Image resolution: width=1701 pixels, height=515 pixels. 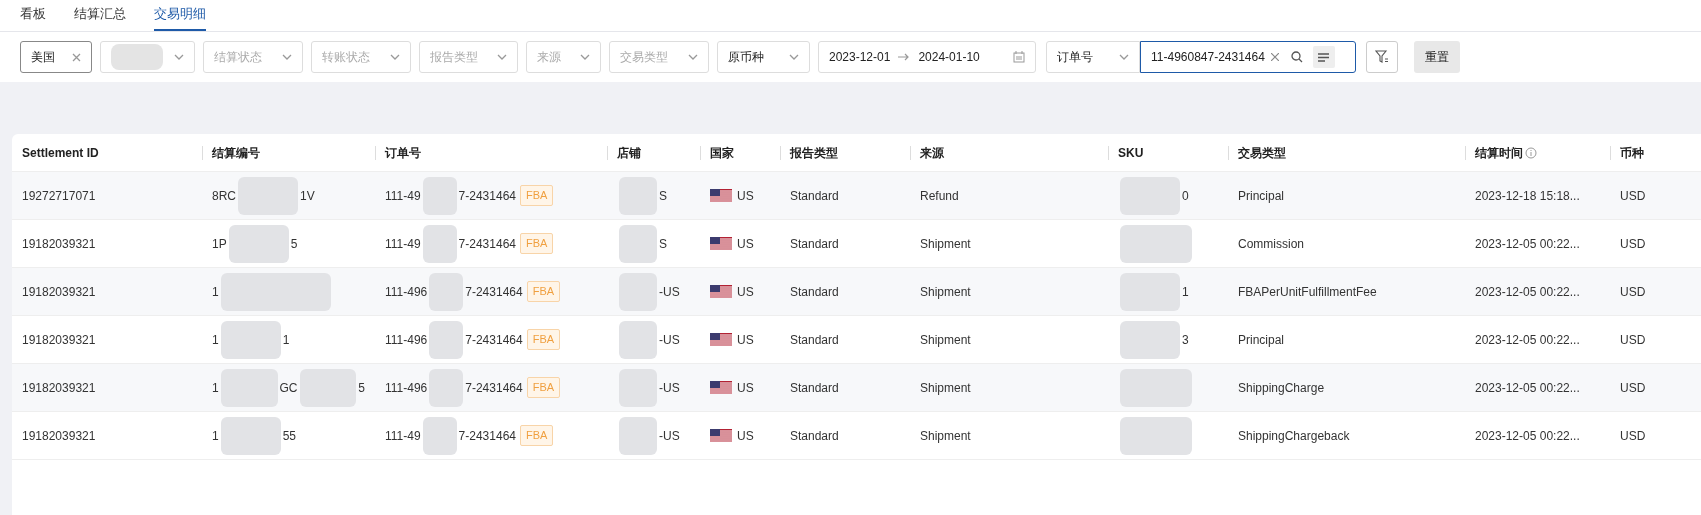 I want to click on search-icon, so click(x=1296, y=57).